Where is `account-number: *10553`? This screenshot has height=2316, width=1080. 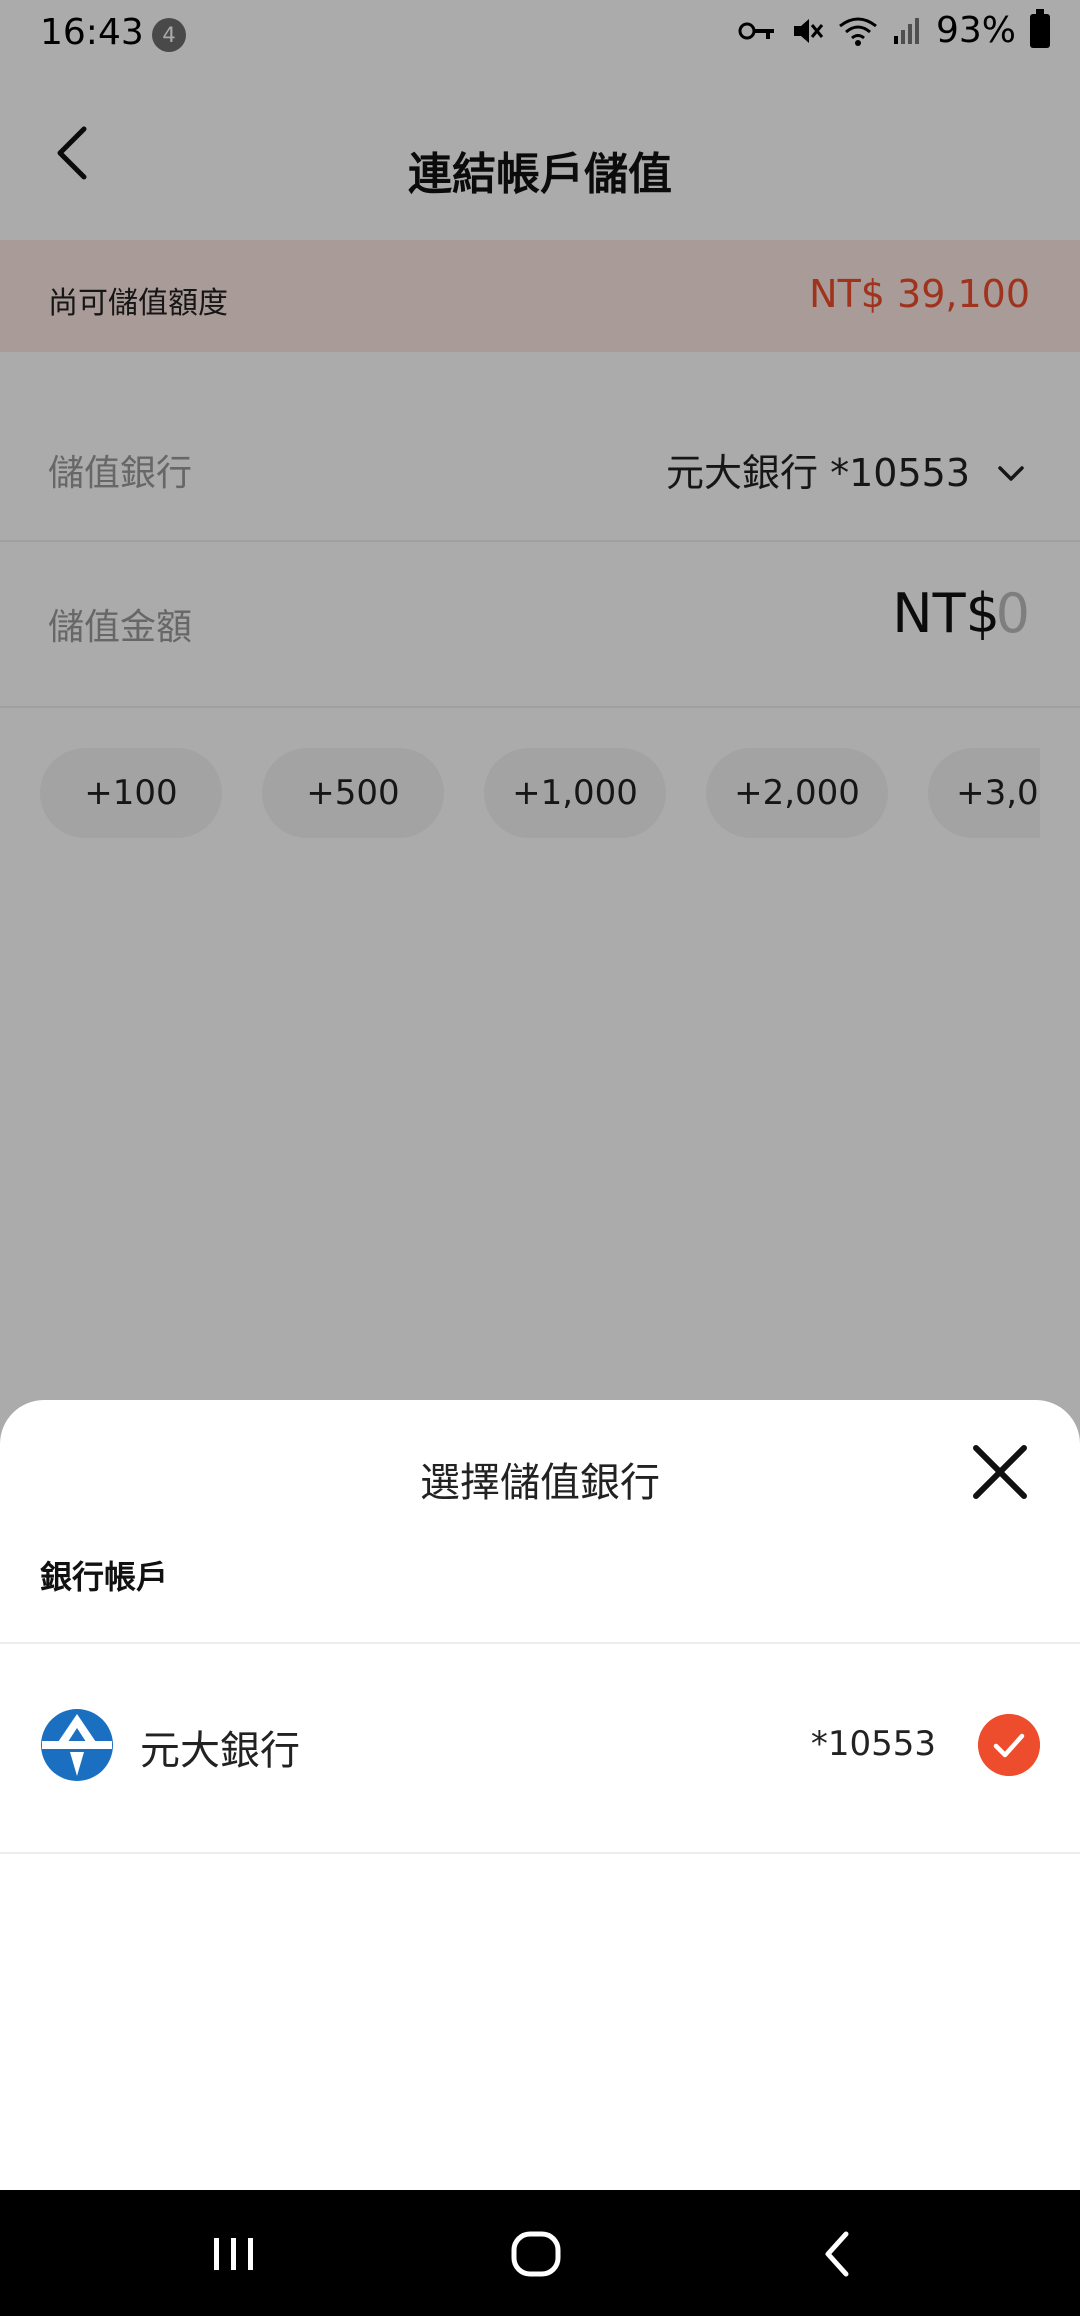
account-number: *10553 is located at coordinates (873, 1744).